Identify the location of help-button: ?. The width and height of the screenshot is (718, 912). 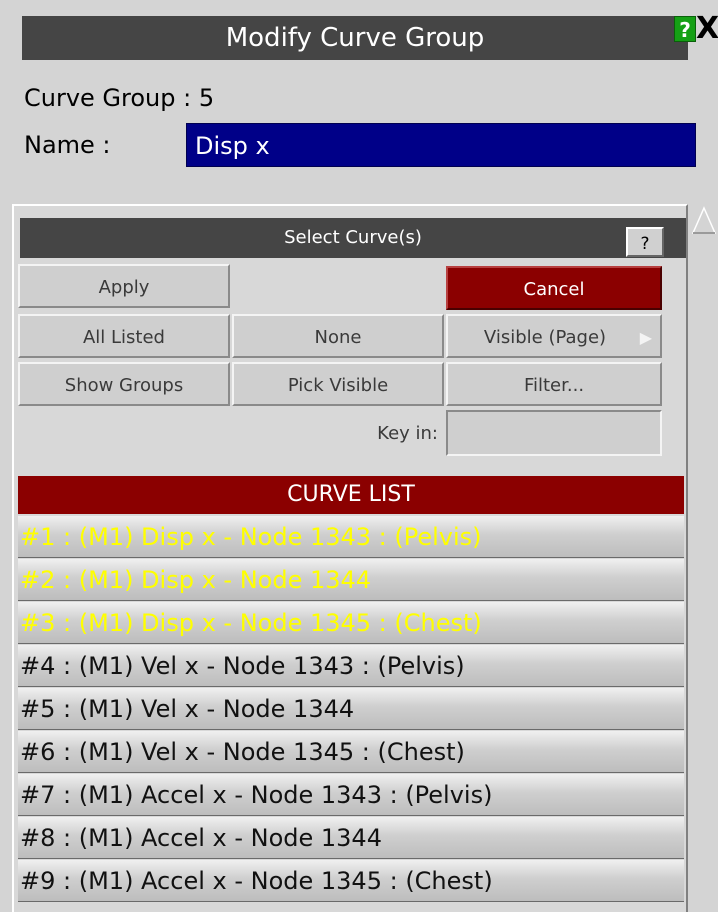
(685, 29).